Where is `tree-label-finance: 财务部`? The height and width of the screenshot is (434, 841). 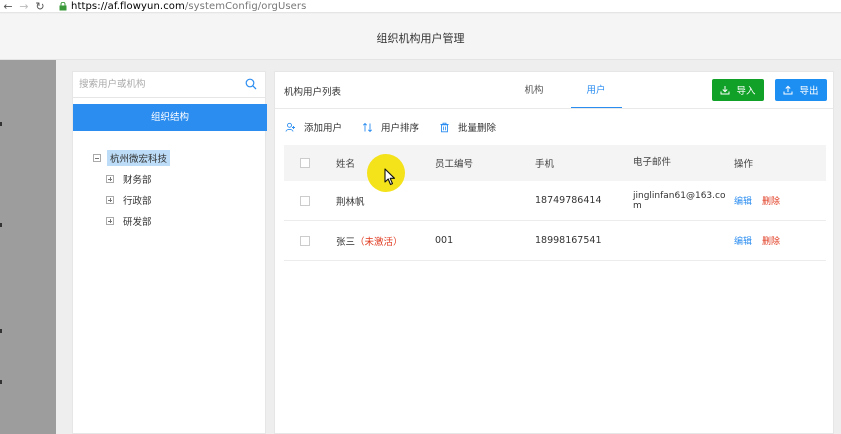
tree-label-finance: 财务部 is located at coordinates (137, 179).